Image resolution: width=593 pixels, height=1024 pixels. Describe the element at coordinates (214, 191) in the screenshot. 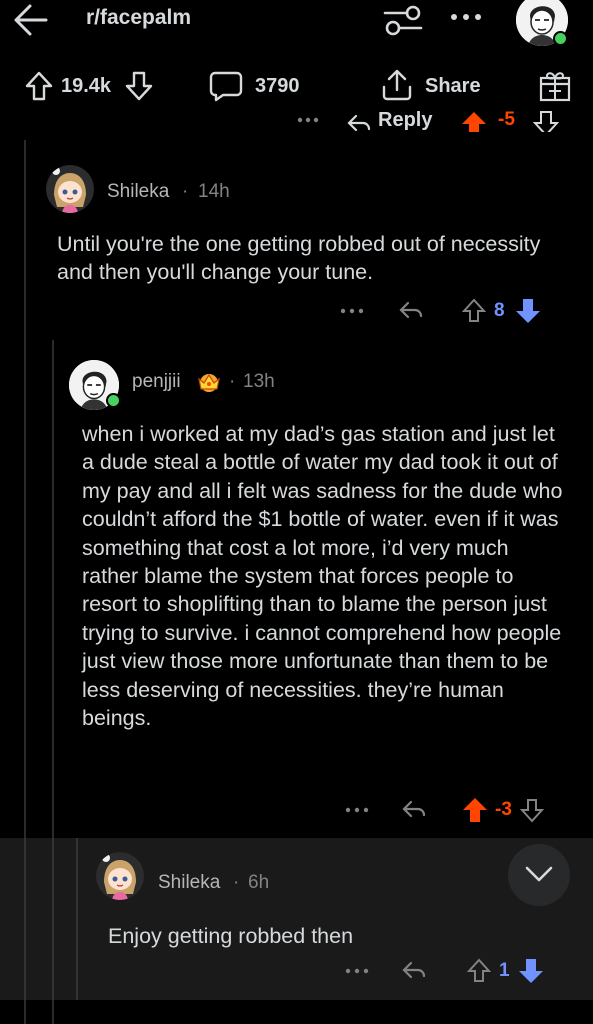

I see `comment-time: 14h` at that location.